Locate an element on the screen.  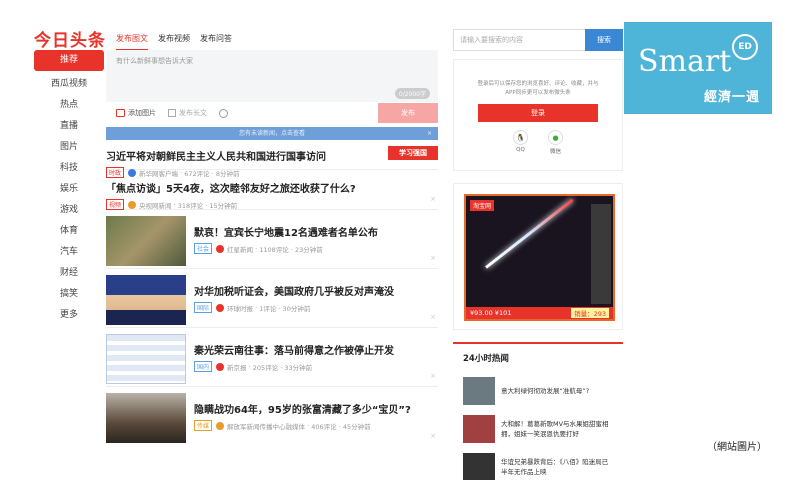
login-button: 登录 is located at coordinates (538, 113).